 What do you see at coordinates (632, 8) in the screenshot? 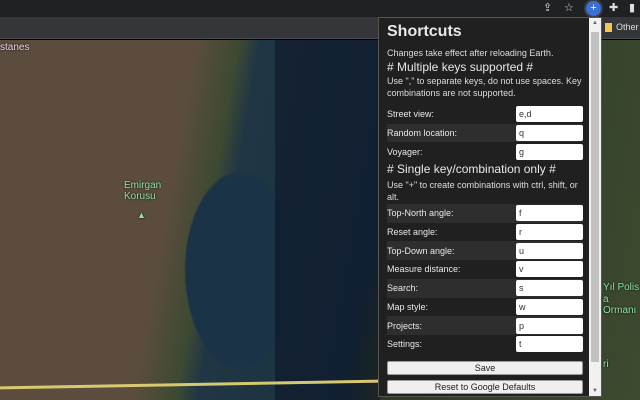
I see `side-panel-icon: ▮` at bounding box center [632, 8].